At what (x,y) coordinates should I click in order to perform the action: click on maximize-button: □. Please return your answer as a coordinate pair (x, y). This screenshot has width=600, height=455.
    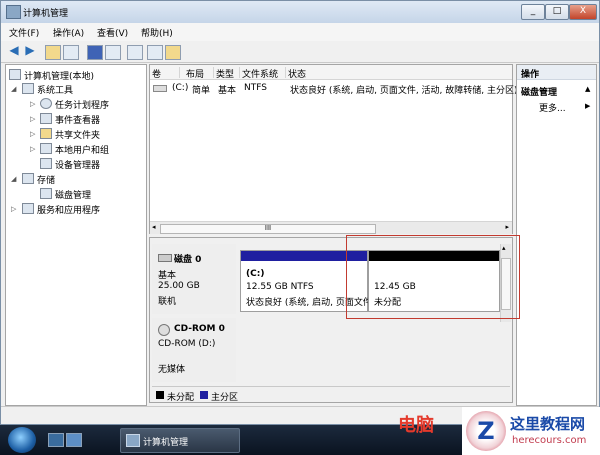
    Looking at the image, I should click on (557, 12).